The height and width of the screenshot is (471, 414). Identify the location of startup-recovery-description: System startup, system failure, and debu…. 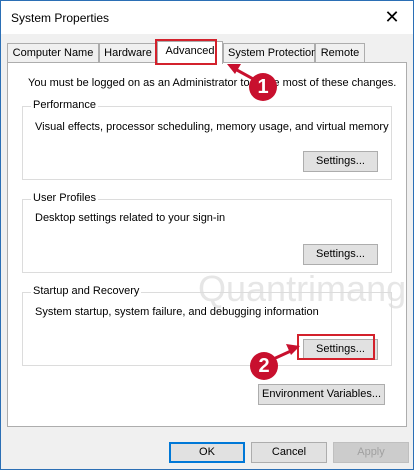
(177, 312).